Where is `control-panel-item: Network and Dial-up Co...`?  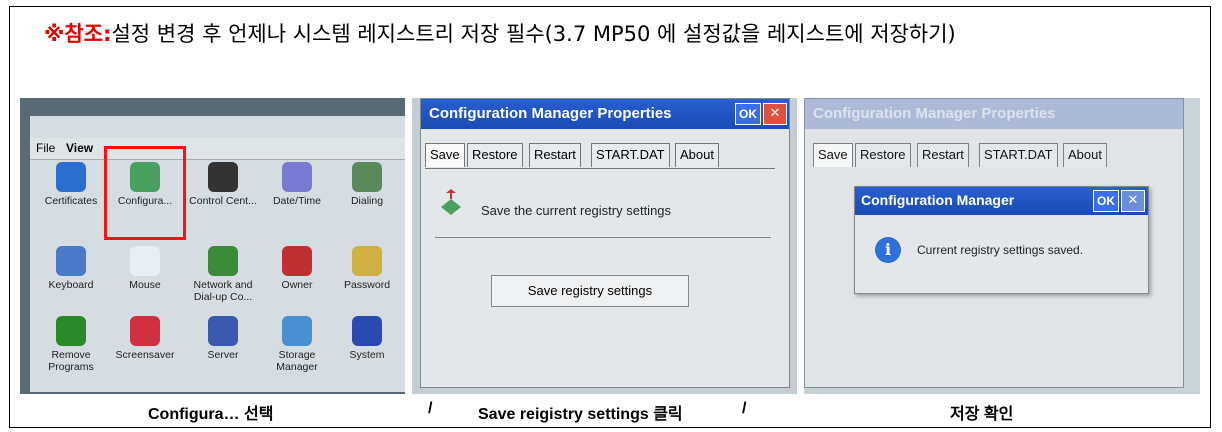 control-panel-item: Network and Dial-up Co... is located at coordinates (223, 274).